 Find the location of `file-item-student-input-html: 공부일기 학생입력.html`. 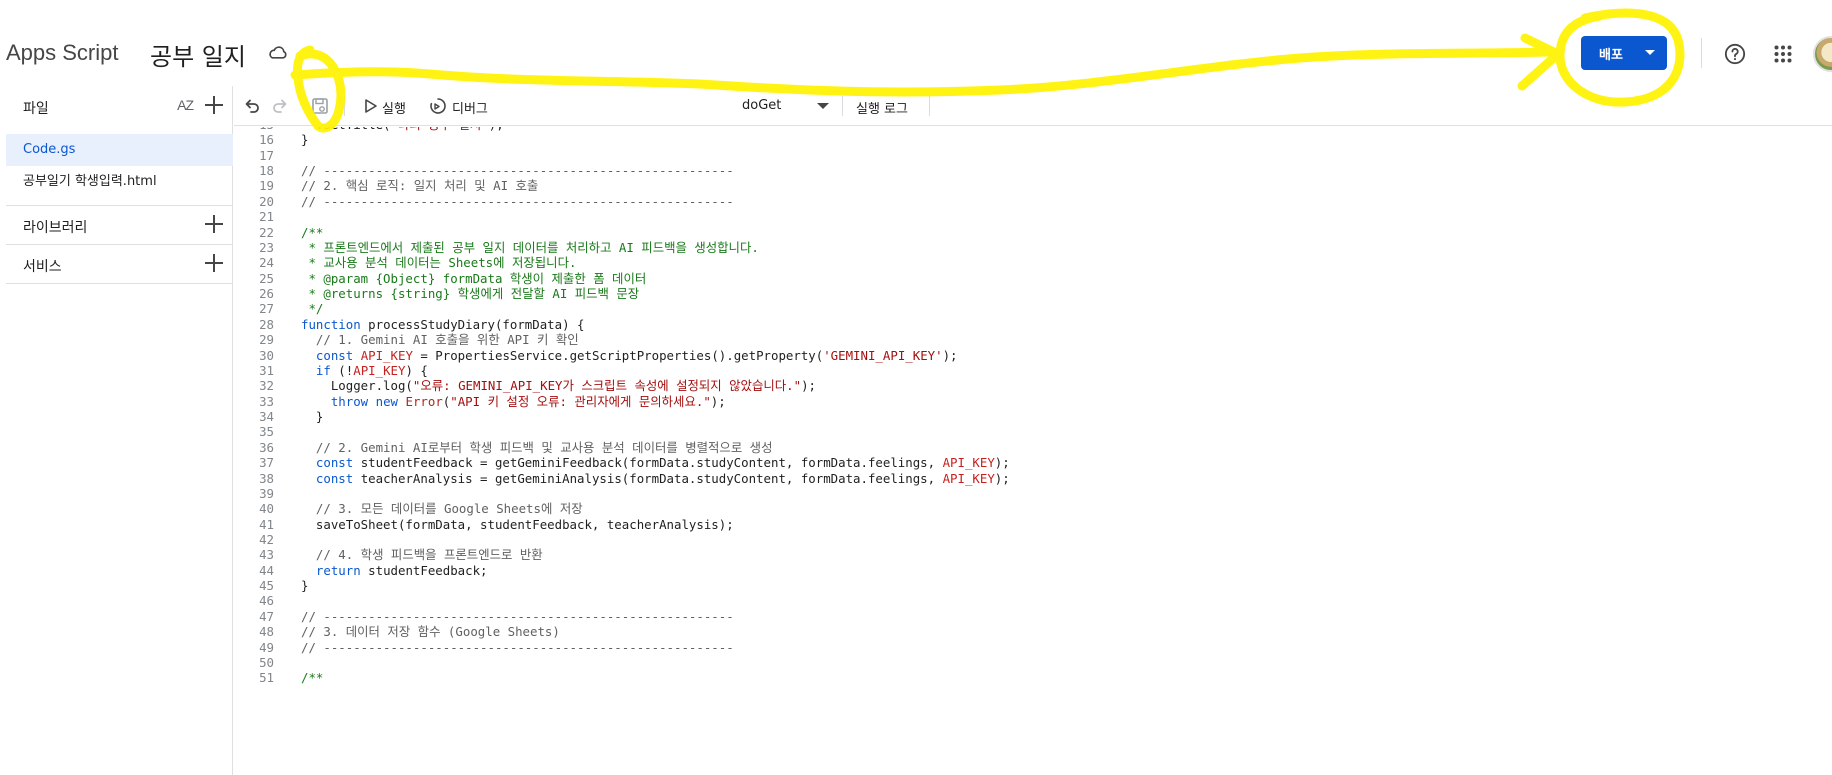

file-item-student-input-html: 공부일기 학생입력.html is located at coordinates (119, 182).